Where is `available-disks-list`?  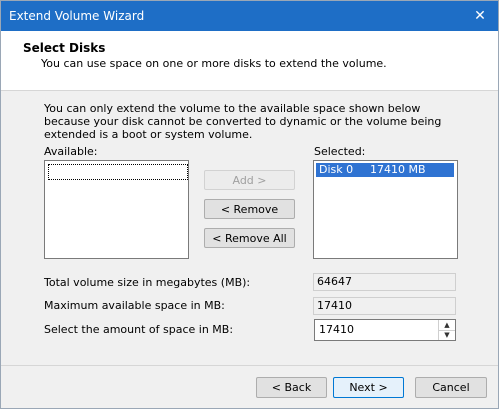
available-disks-list is located at coordinates (116, 209).